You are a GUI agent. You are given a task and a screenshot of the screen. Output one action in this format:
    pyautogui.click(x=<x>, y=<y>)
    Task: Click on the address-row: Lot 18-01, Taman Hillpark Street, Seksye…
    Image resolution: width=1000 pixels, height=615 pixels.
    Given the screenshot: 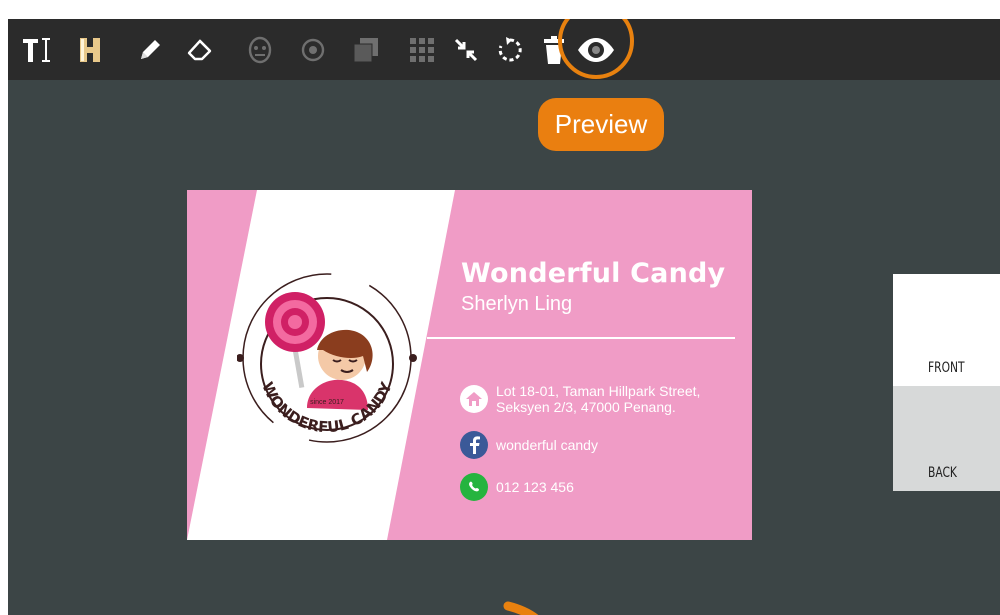 What is the action you would take?
    pyautogui.click(x=580, y=399)
    